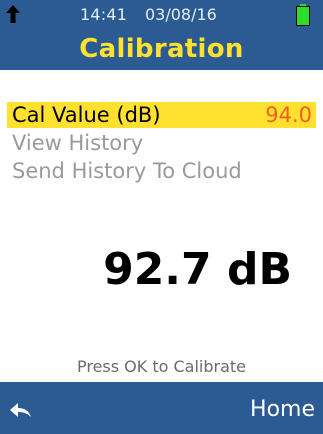  Describe the element at coordinates (13, 14) in the screenshot. I see `up-arrow-icon` at that location.